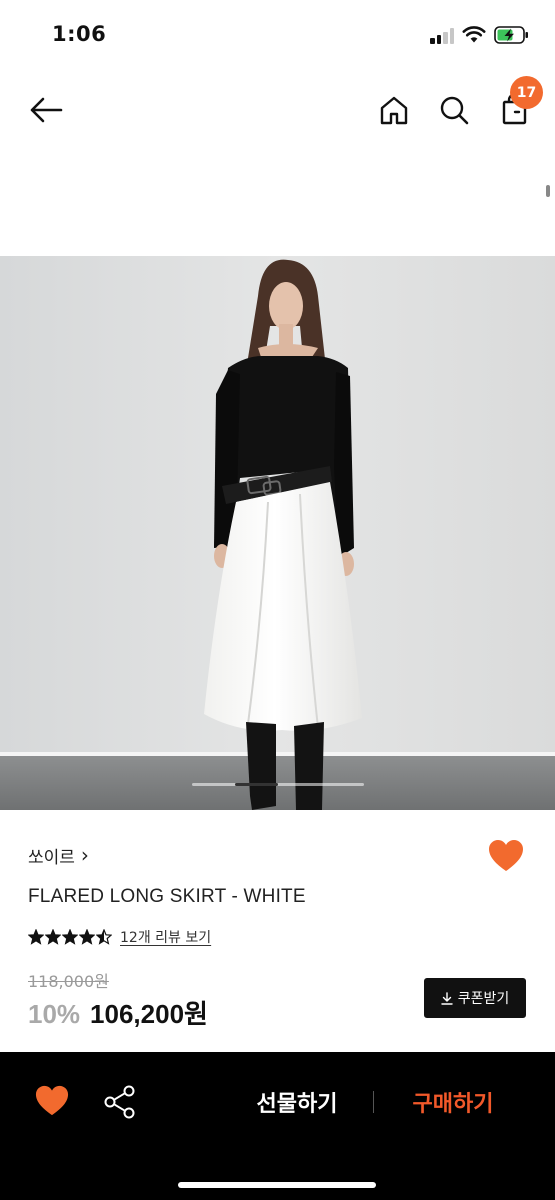  I want to click on back-button, so click(46, 110).